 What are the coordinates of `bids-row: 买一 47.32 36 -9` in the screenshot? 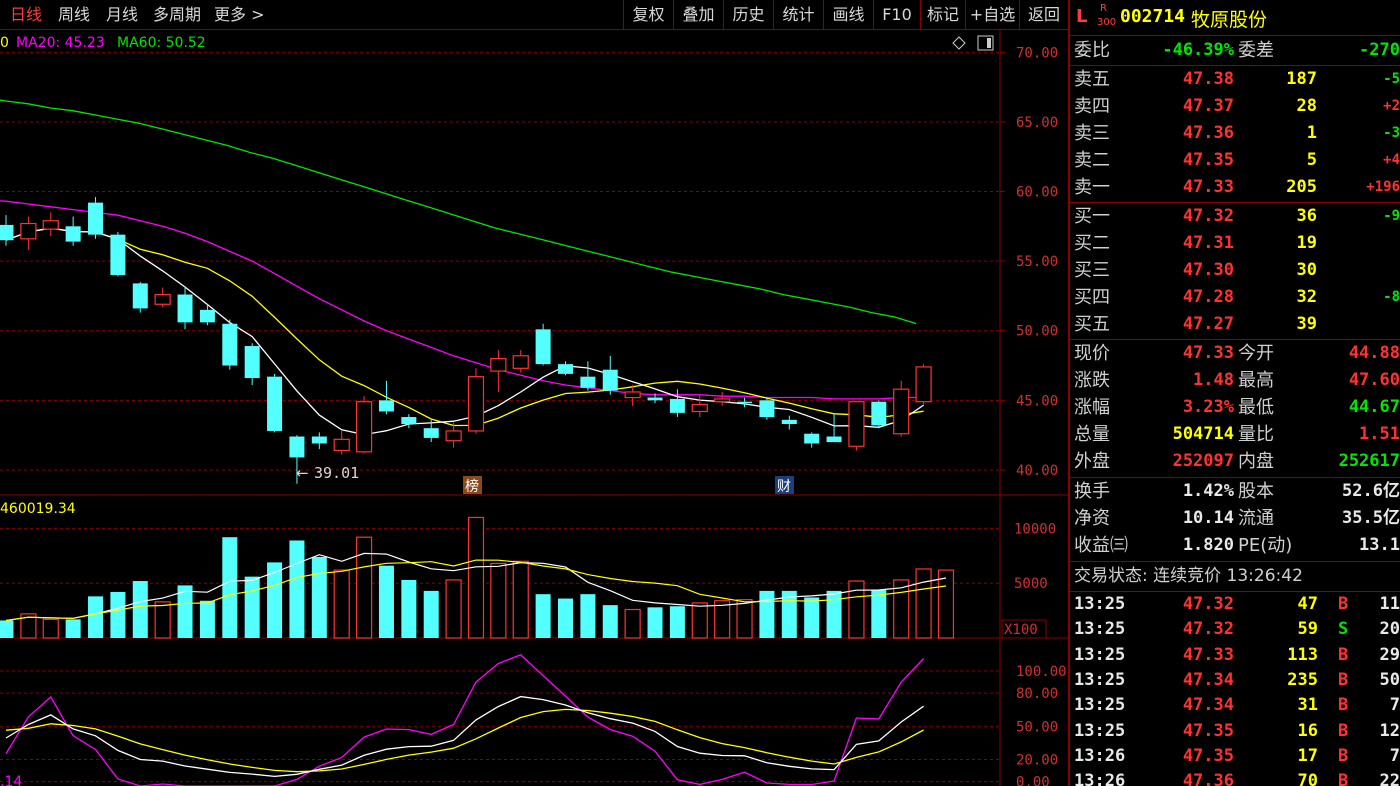 It's located at (1235, 216).